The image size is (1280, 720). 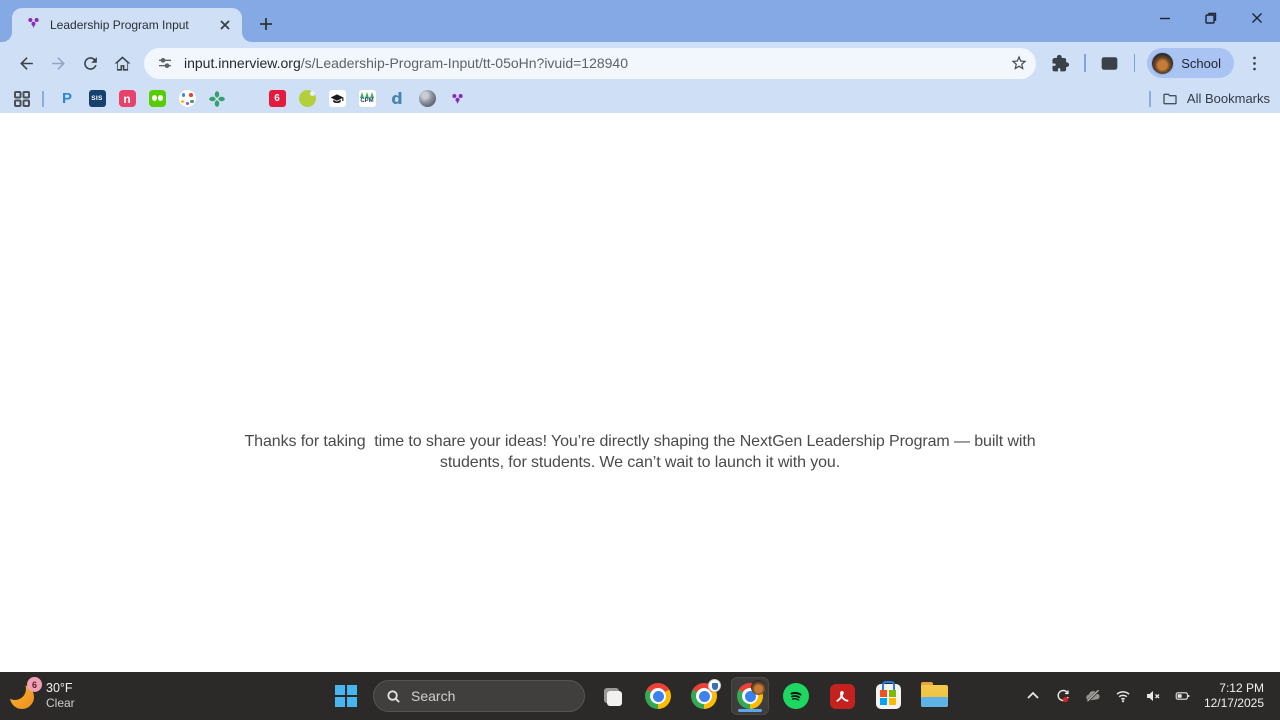 I want to click on window-controls, so click(x=1211, y=18).